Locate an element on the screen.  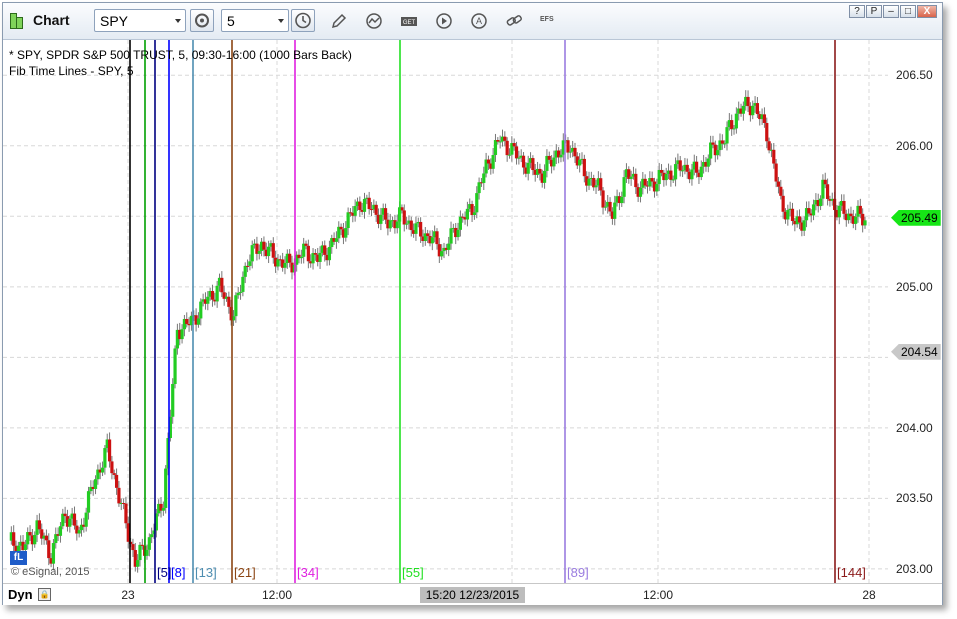
help-button: ? is located at coordinates (857, 11).